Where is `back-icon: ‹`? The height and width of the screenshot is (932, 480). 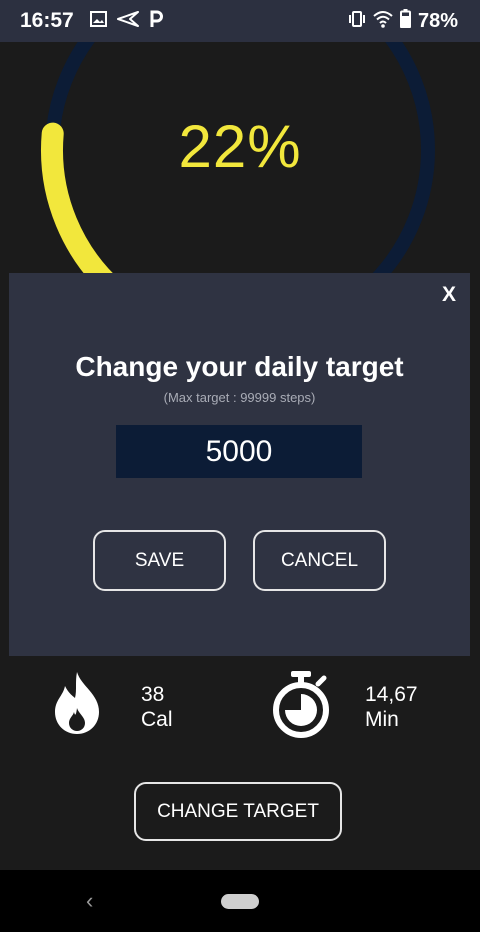 back-icon: ‹ is located at coordinates (89, 901).